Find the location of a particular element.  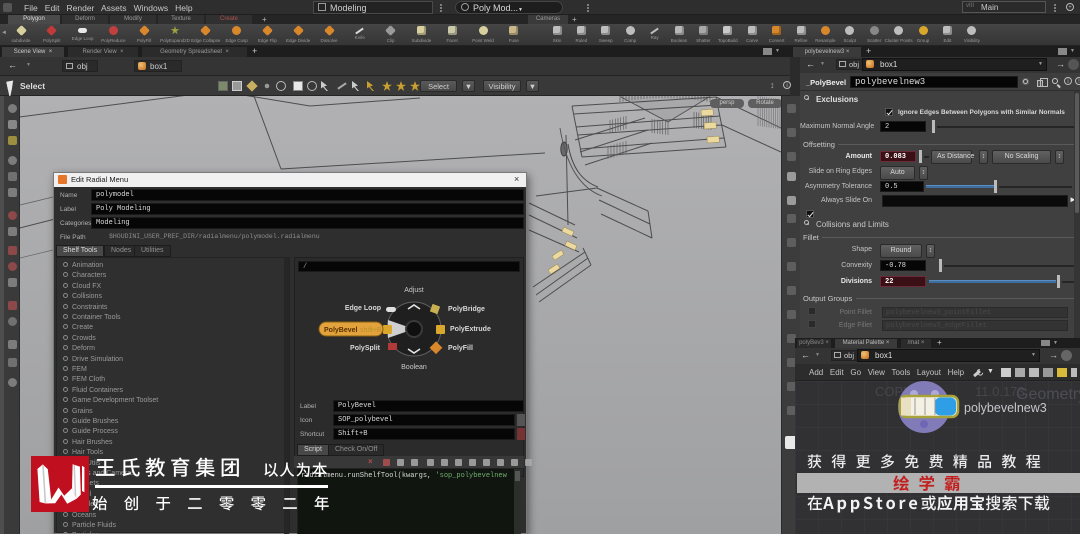

svg-text: Adjust is located at coordinates (414, 290).